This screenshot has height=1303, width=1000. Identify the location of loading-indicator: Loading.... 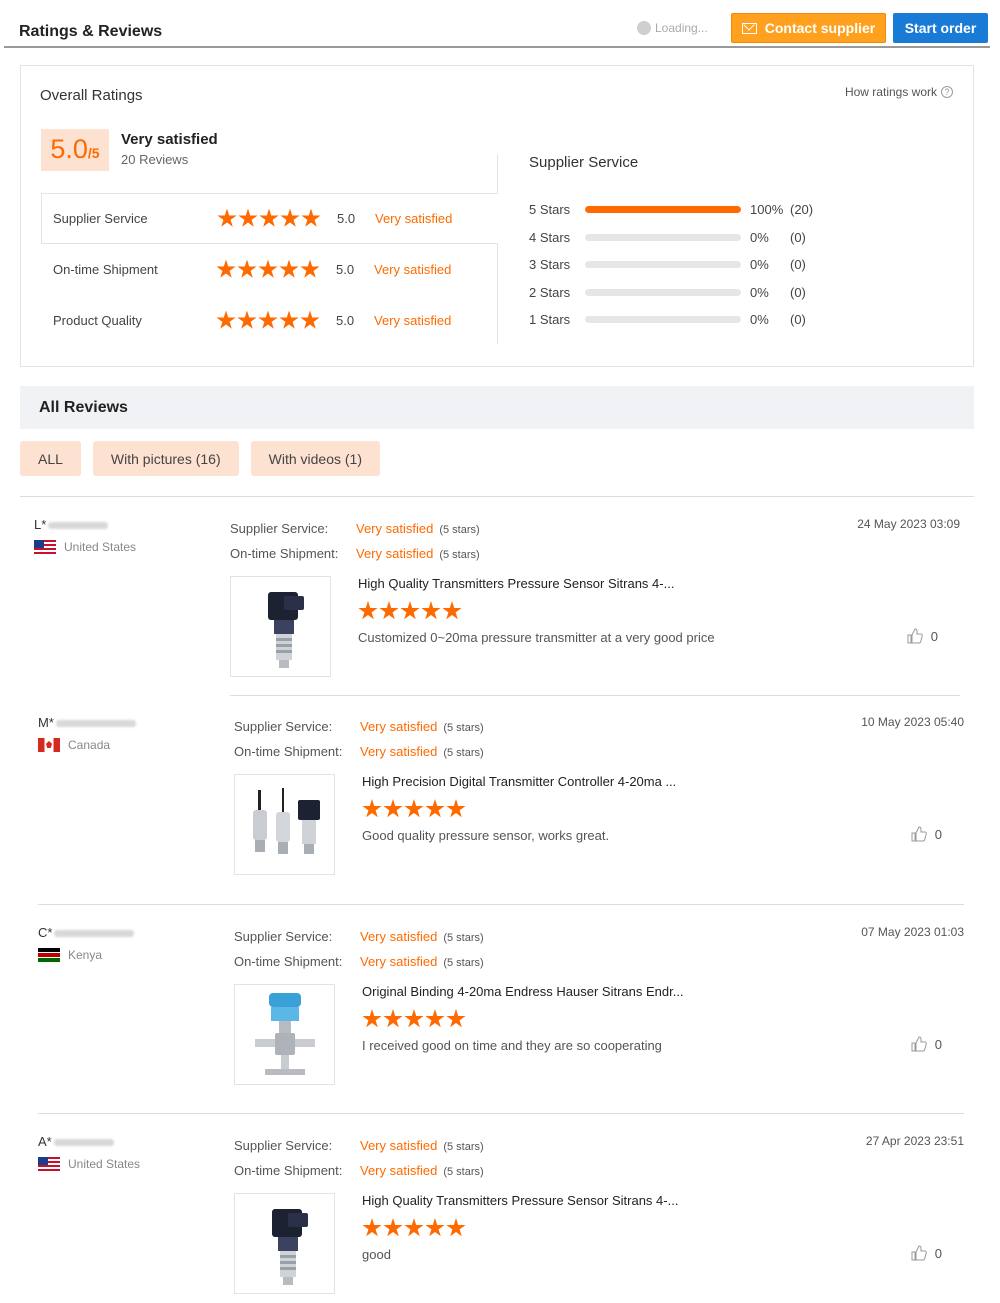
(672, 28).